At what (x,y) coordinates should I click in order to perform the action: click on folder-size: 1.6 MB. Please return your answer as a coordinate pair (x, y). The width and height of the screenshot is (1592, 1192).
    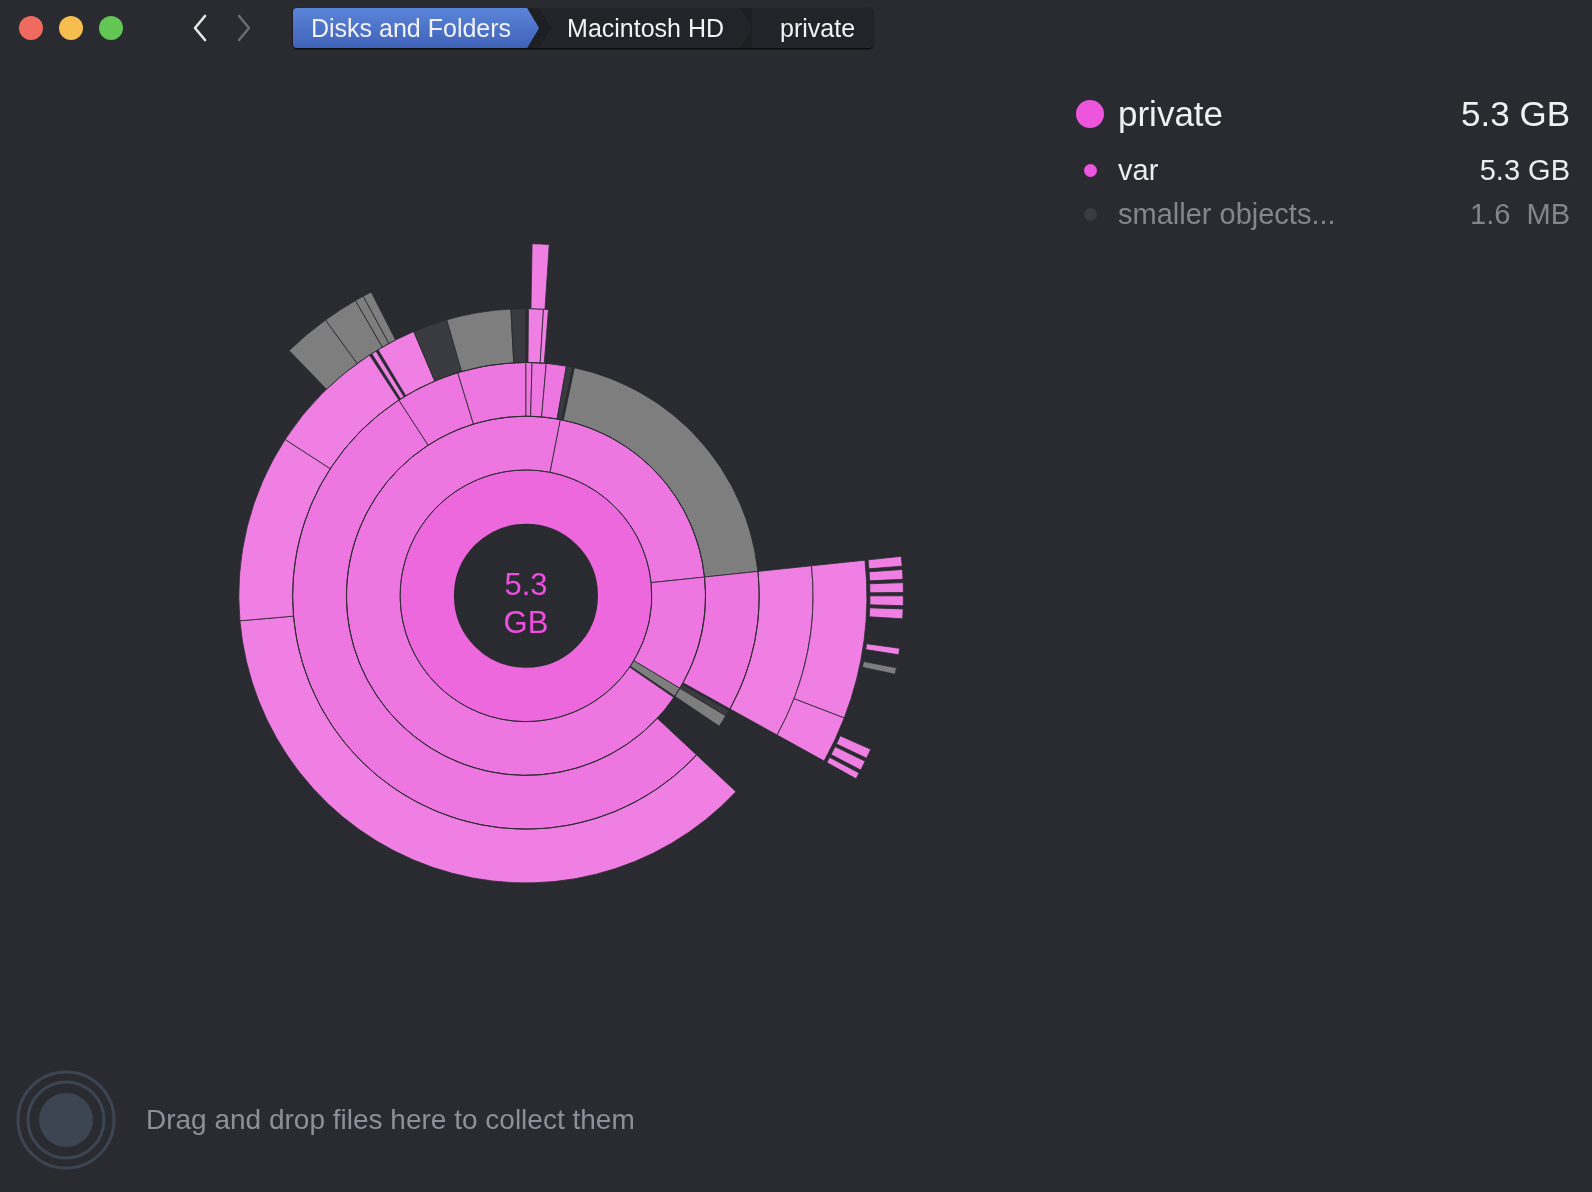
    Looking at the image, I should click on (1520, 214).